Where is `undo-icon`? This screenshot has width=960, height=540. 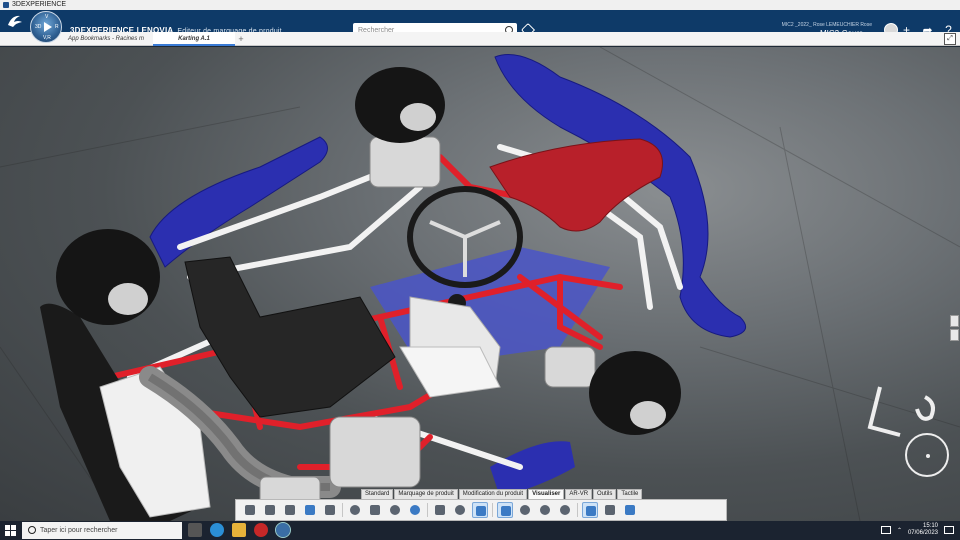 undo-icon is located at coordinates (310, 510).